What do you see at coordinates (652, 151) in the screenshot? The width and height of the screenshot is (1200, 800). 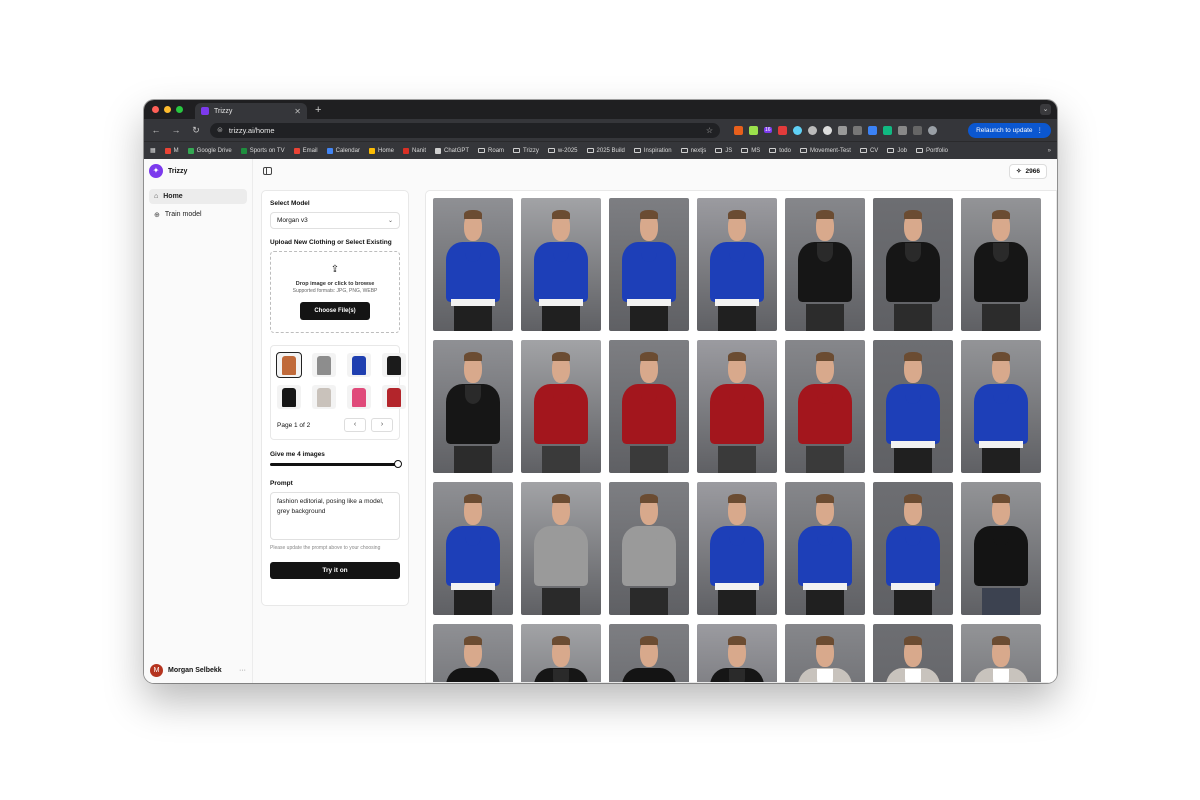 I see `bookmark-item: Inspiration` at bounding box center [652, 151].